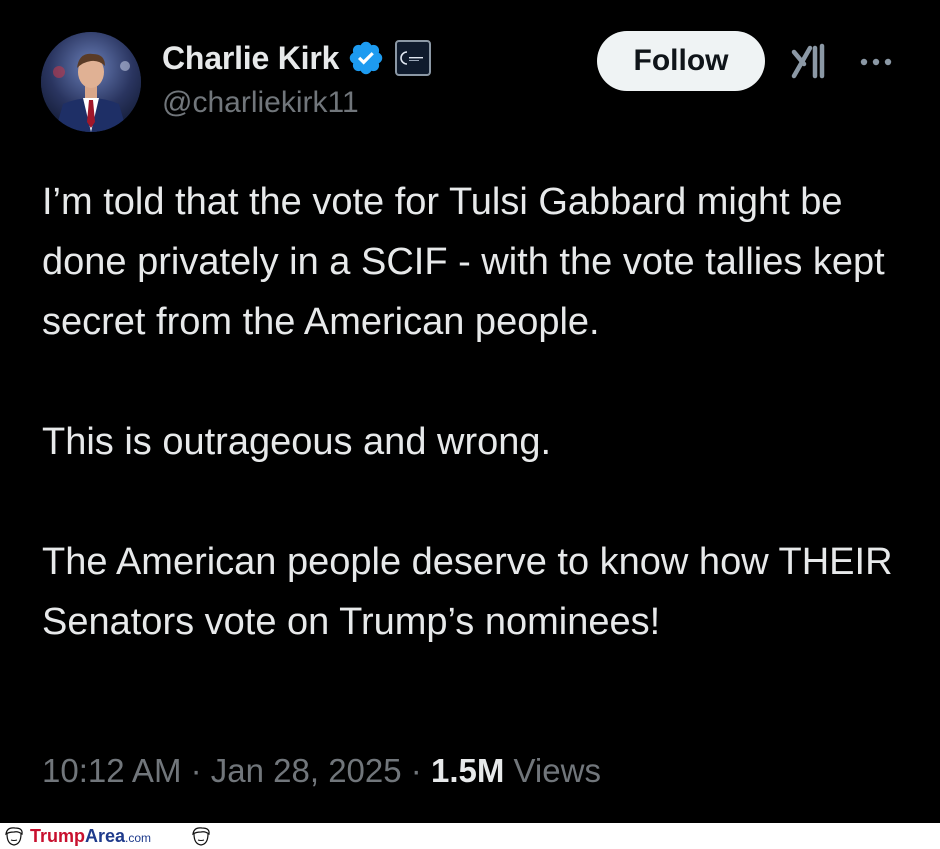  What do you see at coordinates (681, 61) in the screenshot?
I see `follow-button: Follow` at bounding box center [681, 61].